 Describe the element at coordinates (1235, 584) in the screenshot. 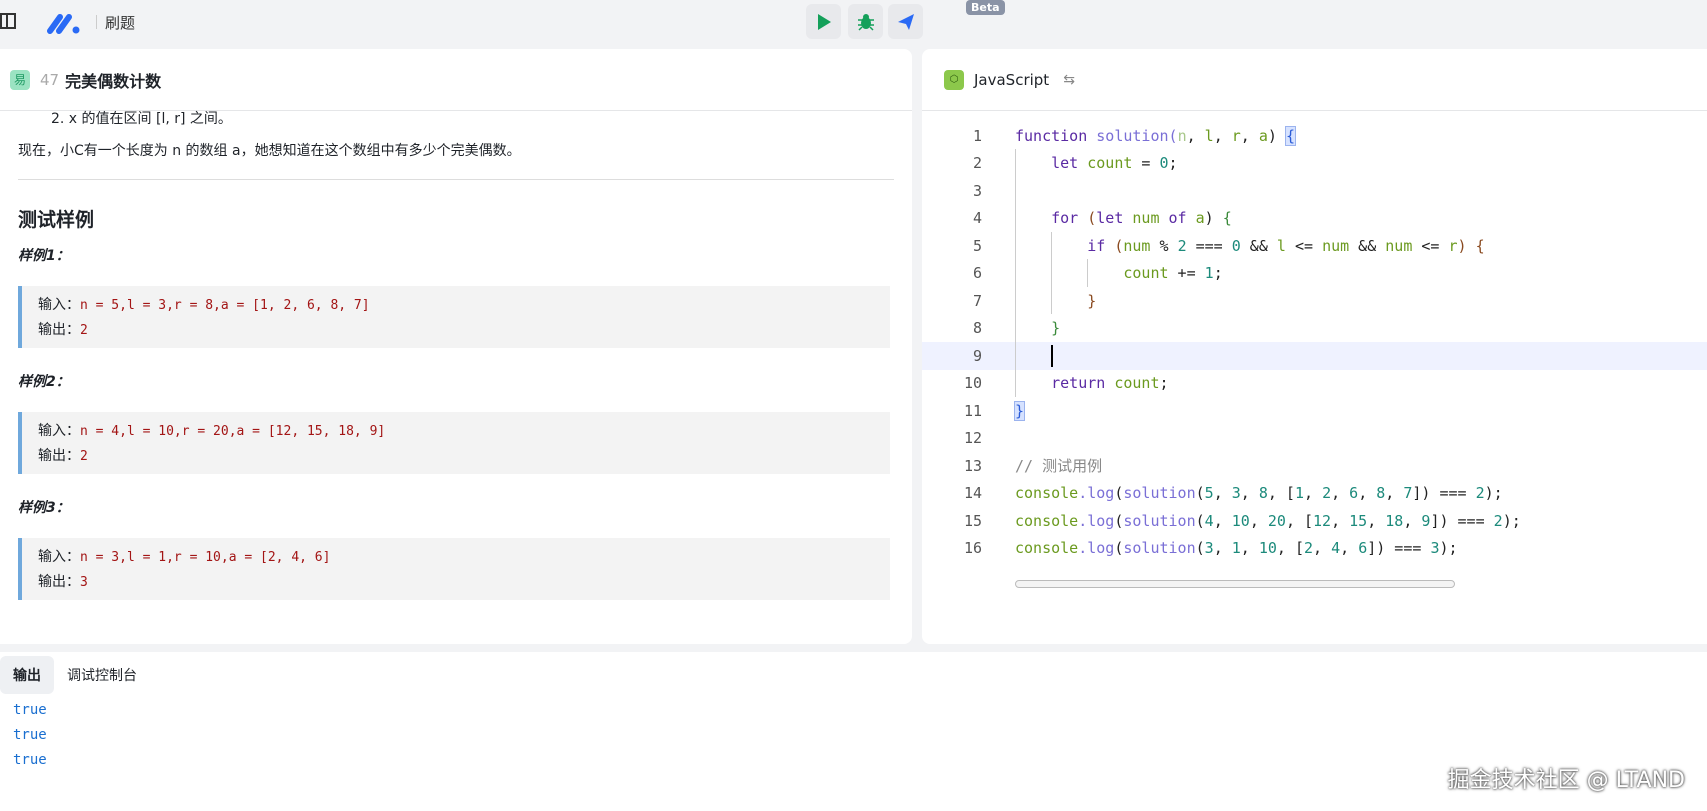

I see `horizontal-scrollbar` at that location.